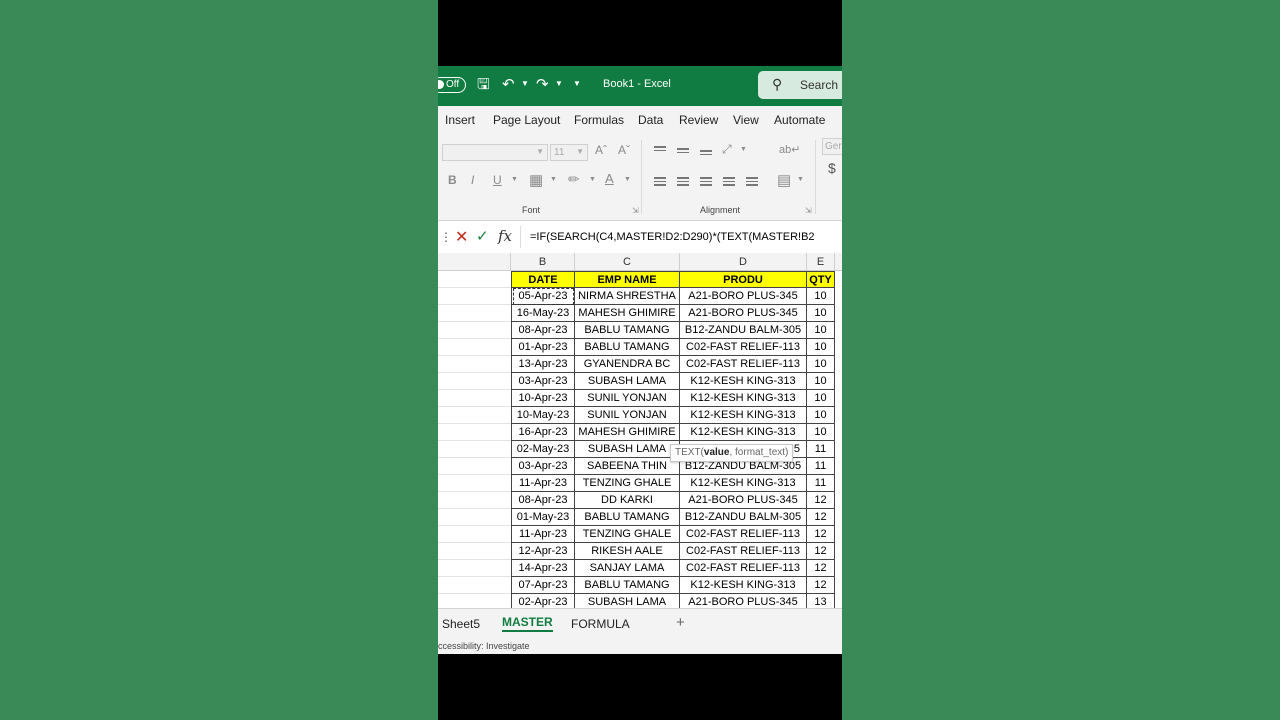  Describe the element at coordinates (821, 262) in the screenshot. I see `column-header-e: E` at that location.